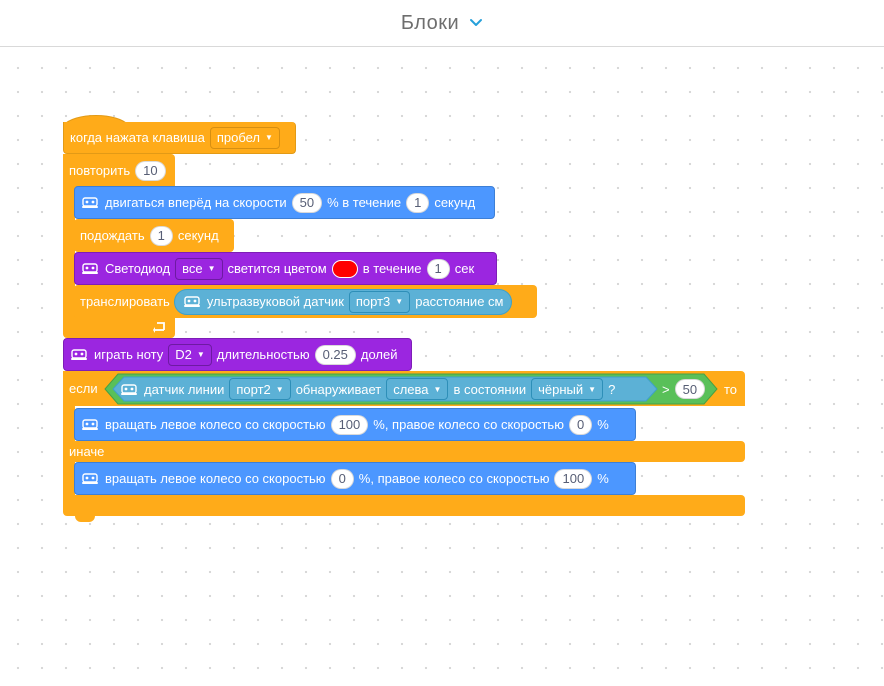 The image size is (884, 686). I want to click on compare-part: > 50, so click(686, 389).